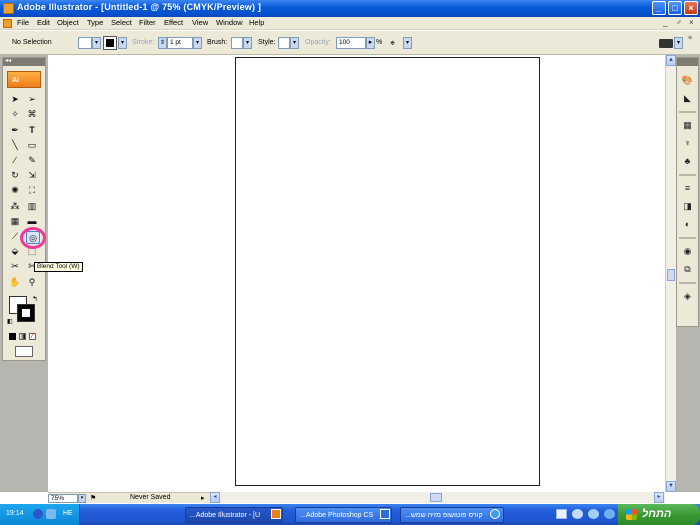 The image size is (700, 525). Describe the element at coordinates (43, 22) in the screenshot. I see `menu-edit: Edit` at that location.